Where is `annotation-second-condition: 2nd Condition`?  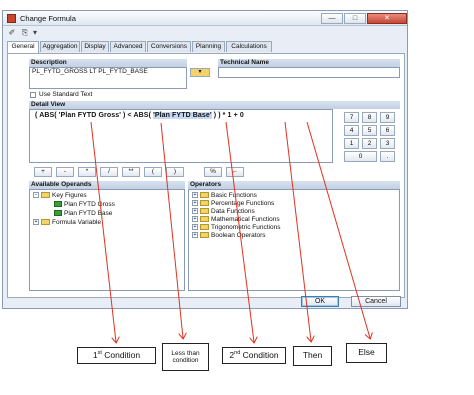
annotation-second-condition: 2nd Condition is located at coordinates (254, 355).